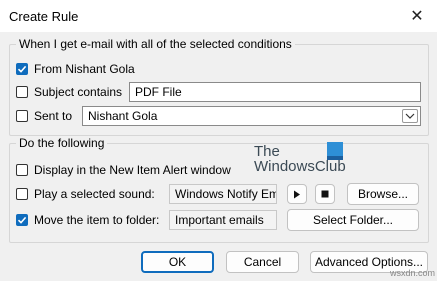 This screenshot has width=437, height=281. I want to click on subject-condition-row: Subject contains, so click(69, 92).